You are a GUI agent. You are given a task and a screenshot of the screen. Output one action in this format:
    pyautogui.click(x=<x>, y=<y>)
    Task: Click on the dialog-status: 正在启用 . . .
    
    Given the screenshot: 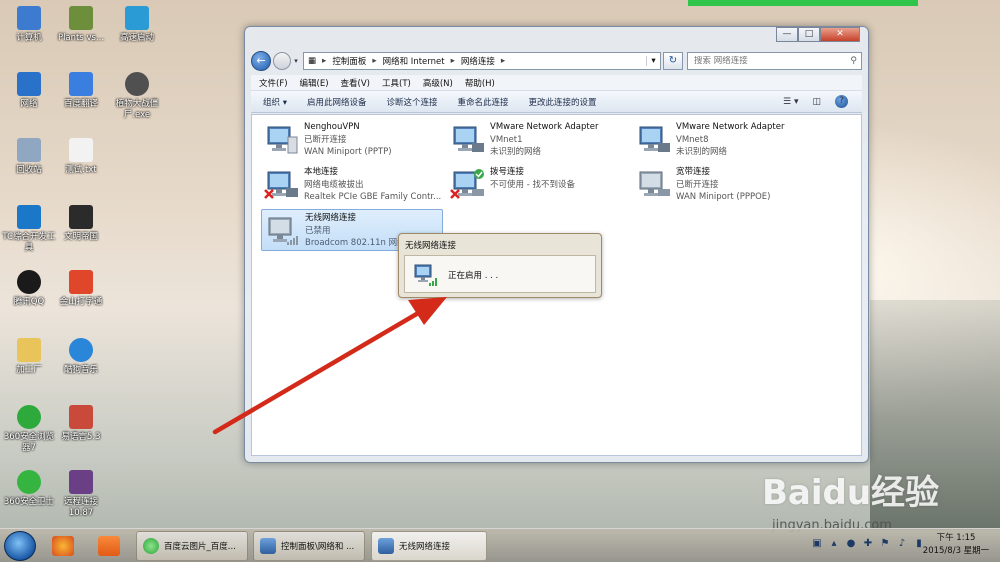 What is the action you would take?
    pyautogui.click(x=473, y=276)
    